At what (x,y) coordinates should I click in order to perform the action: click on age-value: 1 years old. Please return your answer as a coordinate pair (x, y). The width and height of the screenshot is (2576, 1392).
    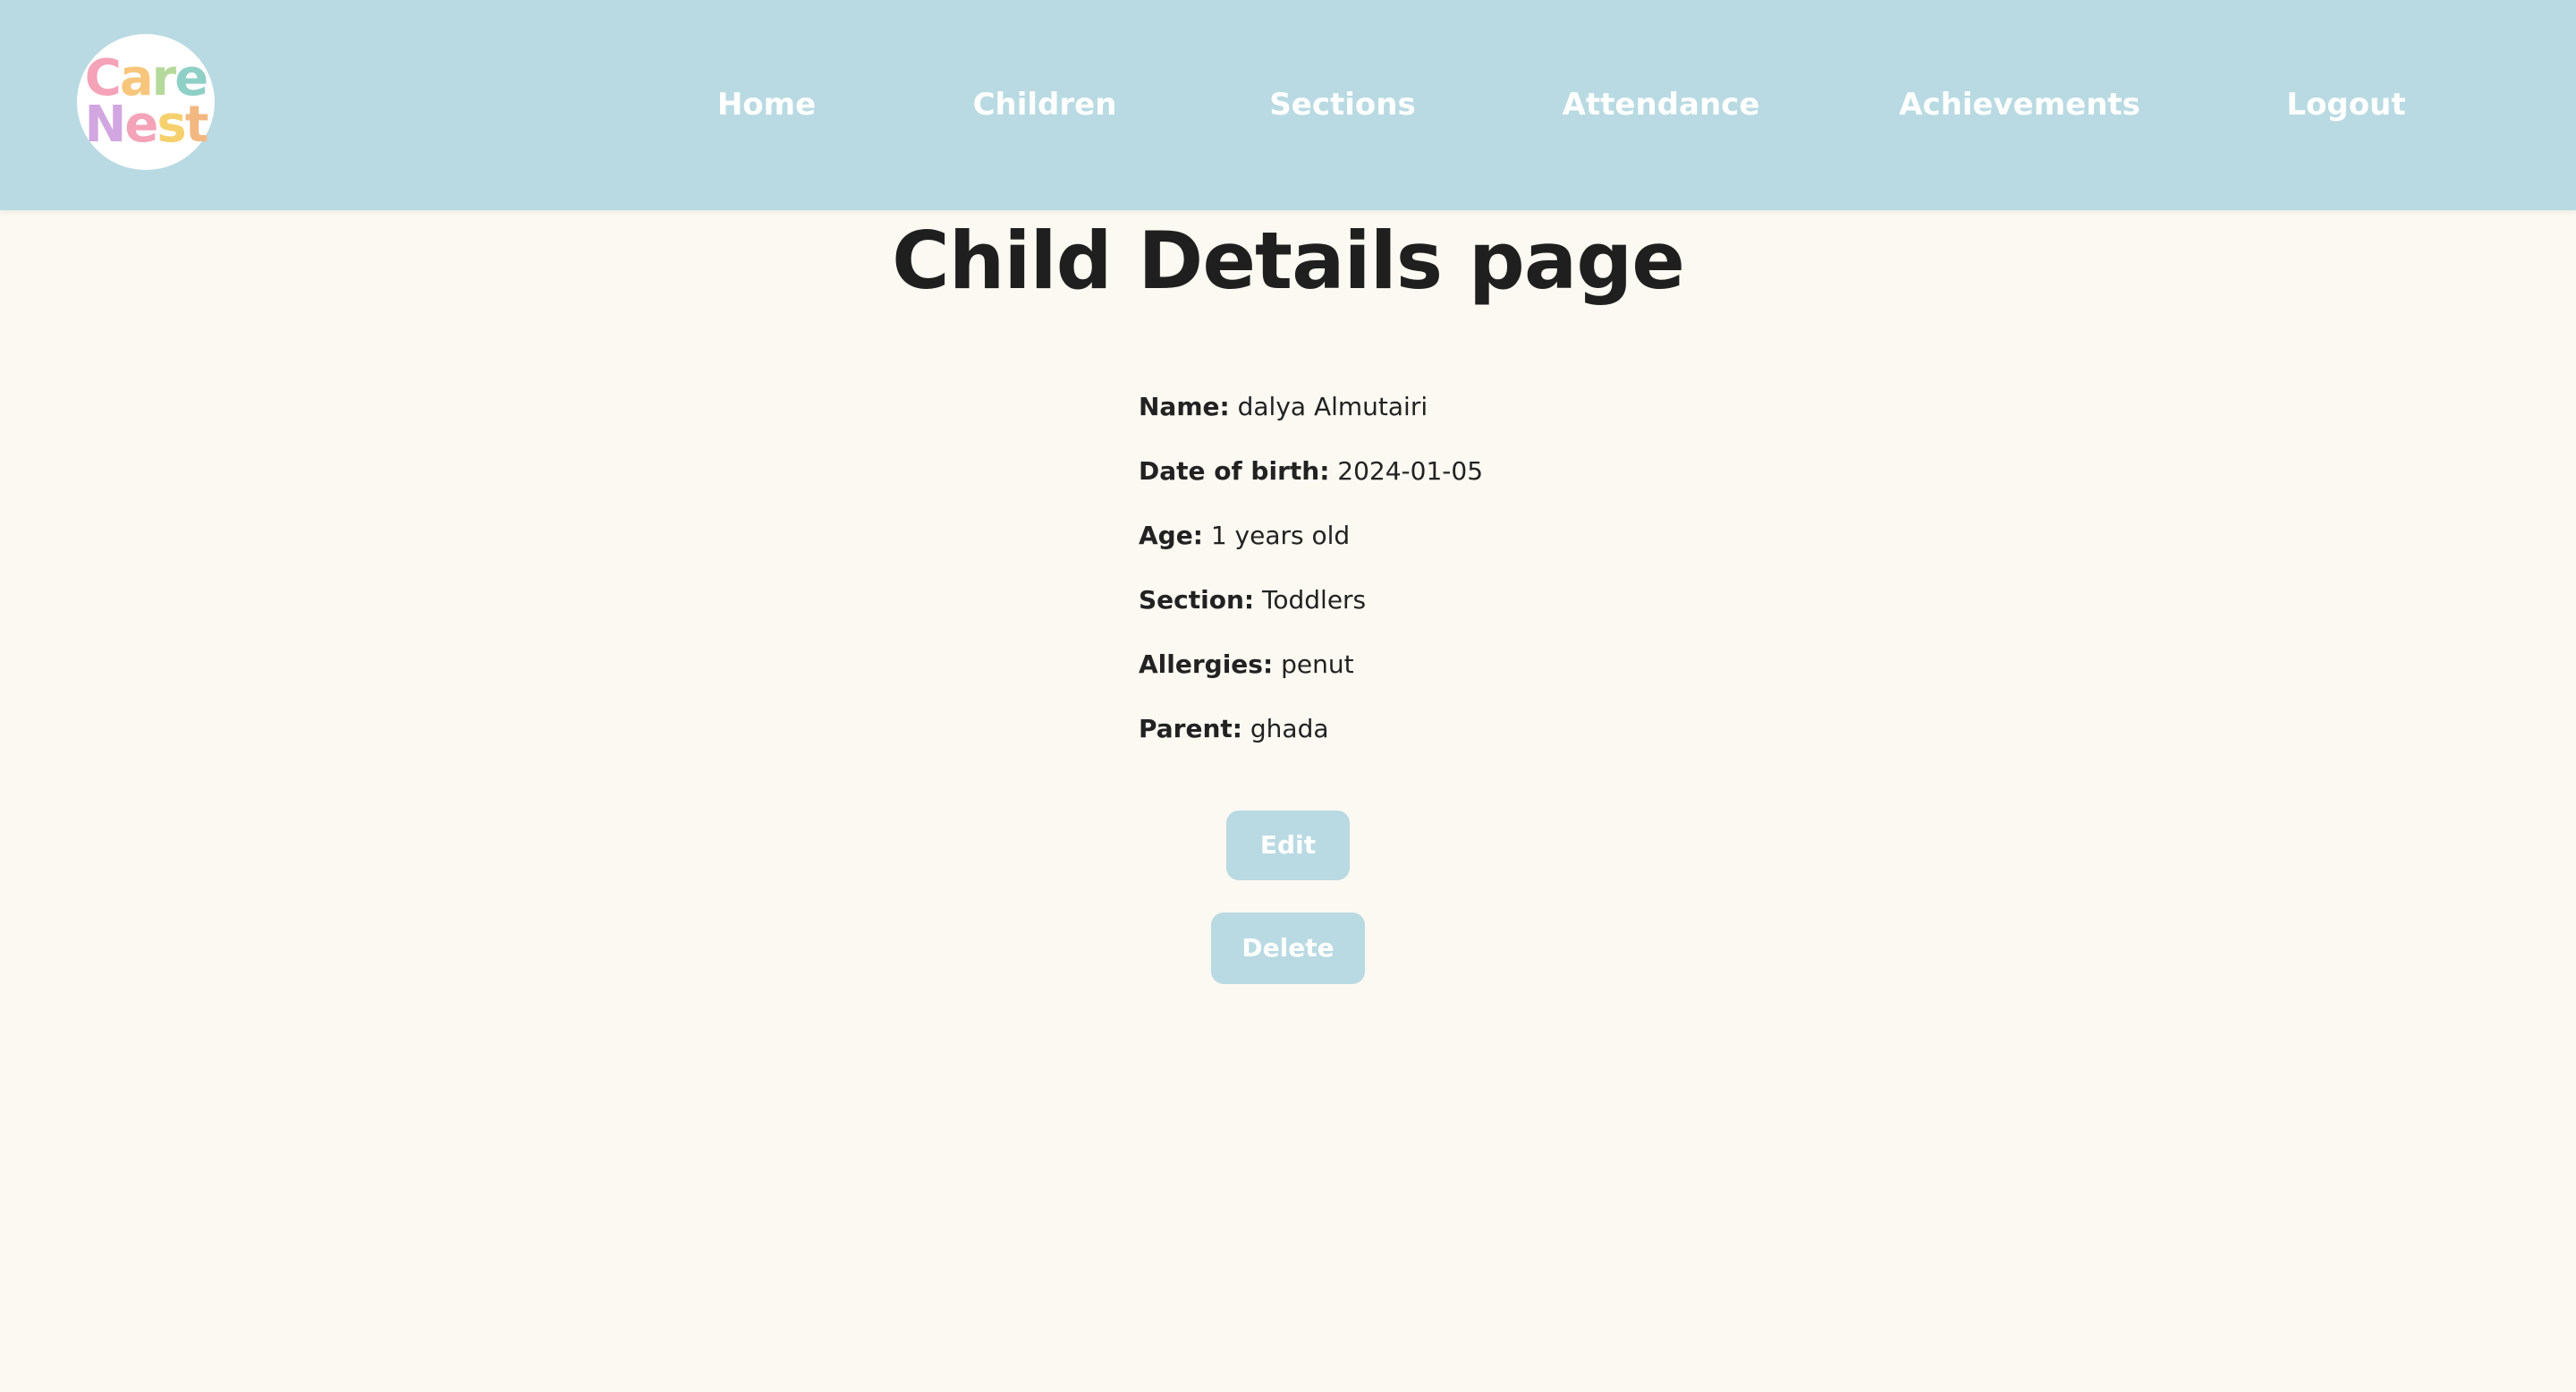
    Looking at the image, I should click on (1280, 535).